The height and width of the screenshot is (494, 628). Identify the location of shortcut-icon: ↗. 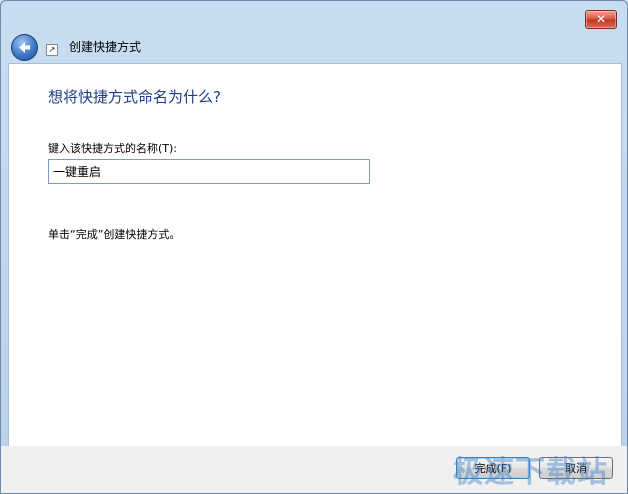
(52, 50).